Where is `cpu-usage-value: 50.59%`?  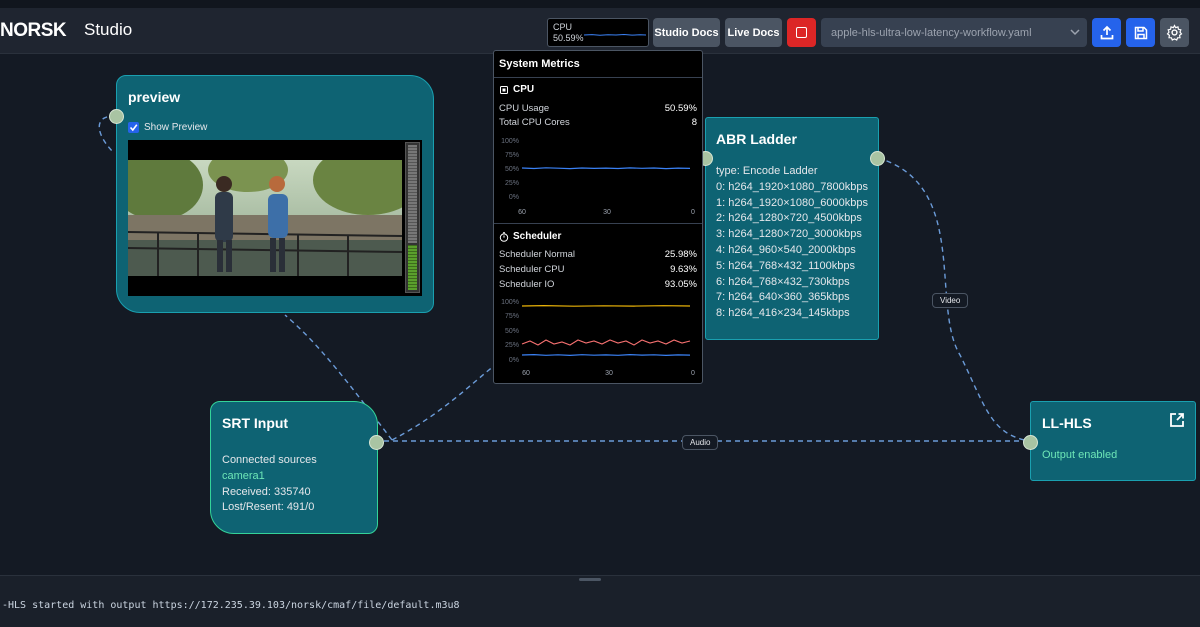
cpu-usage-value: 50.59% is located at coordinates (680, 108).